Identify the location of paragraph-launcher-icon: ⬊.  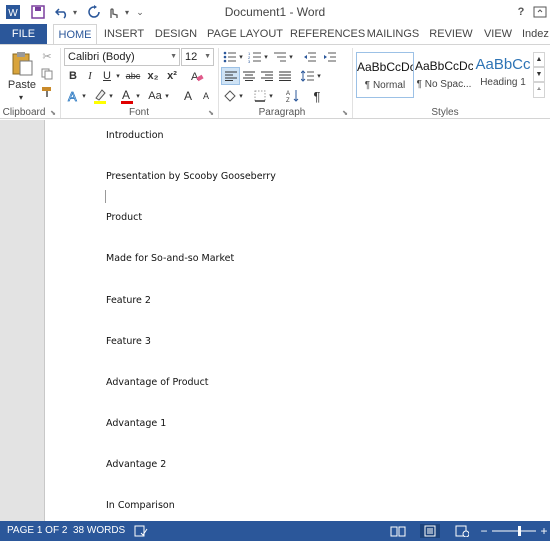
(345, 113).